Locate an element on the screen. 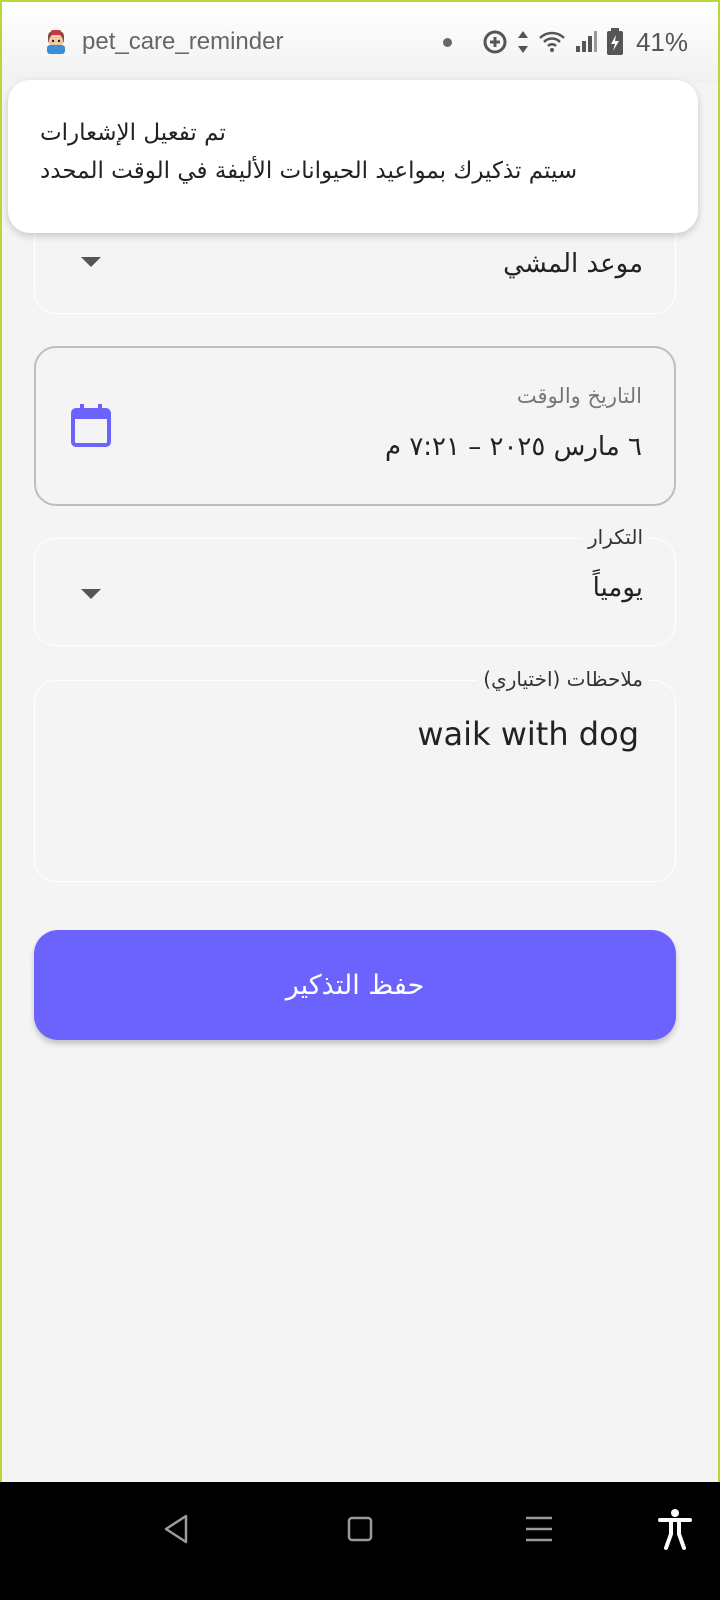 Image resolution: width=720 pixels, height=1600 pixels. signal-icon is located at coordinates (586, 41).